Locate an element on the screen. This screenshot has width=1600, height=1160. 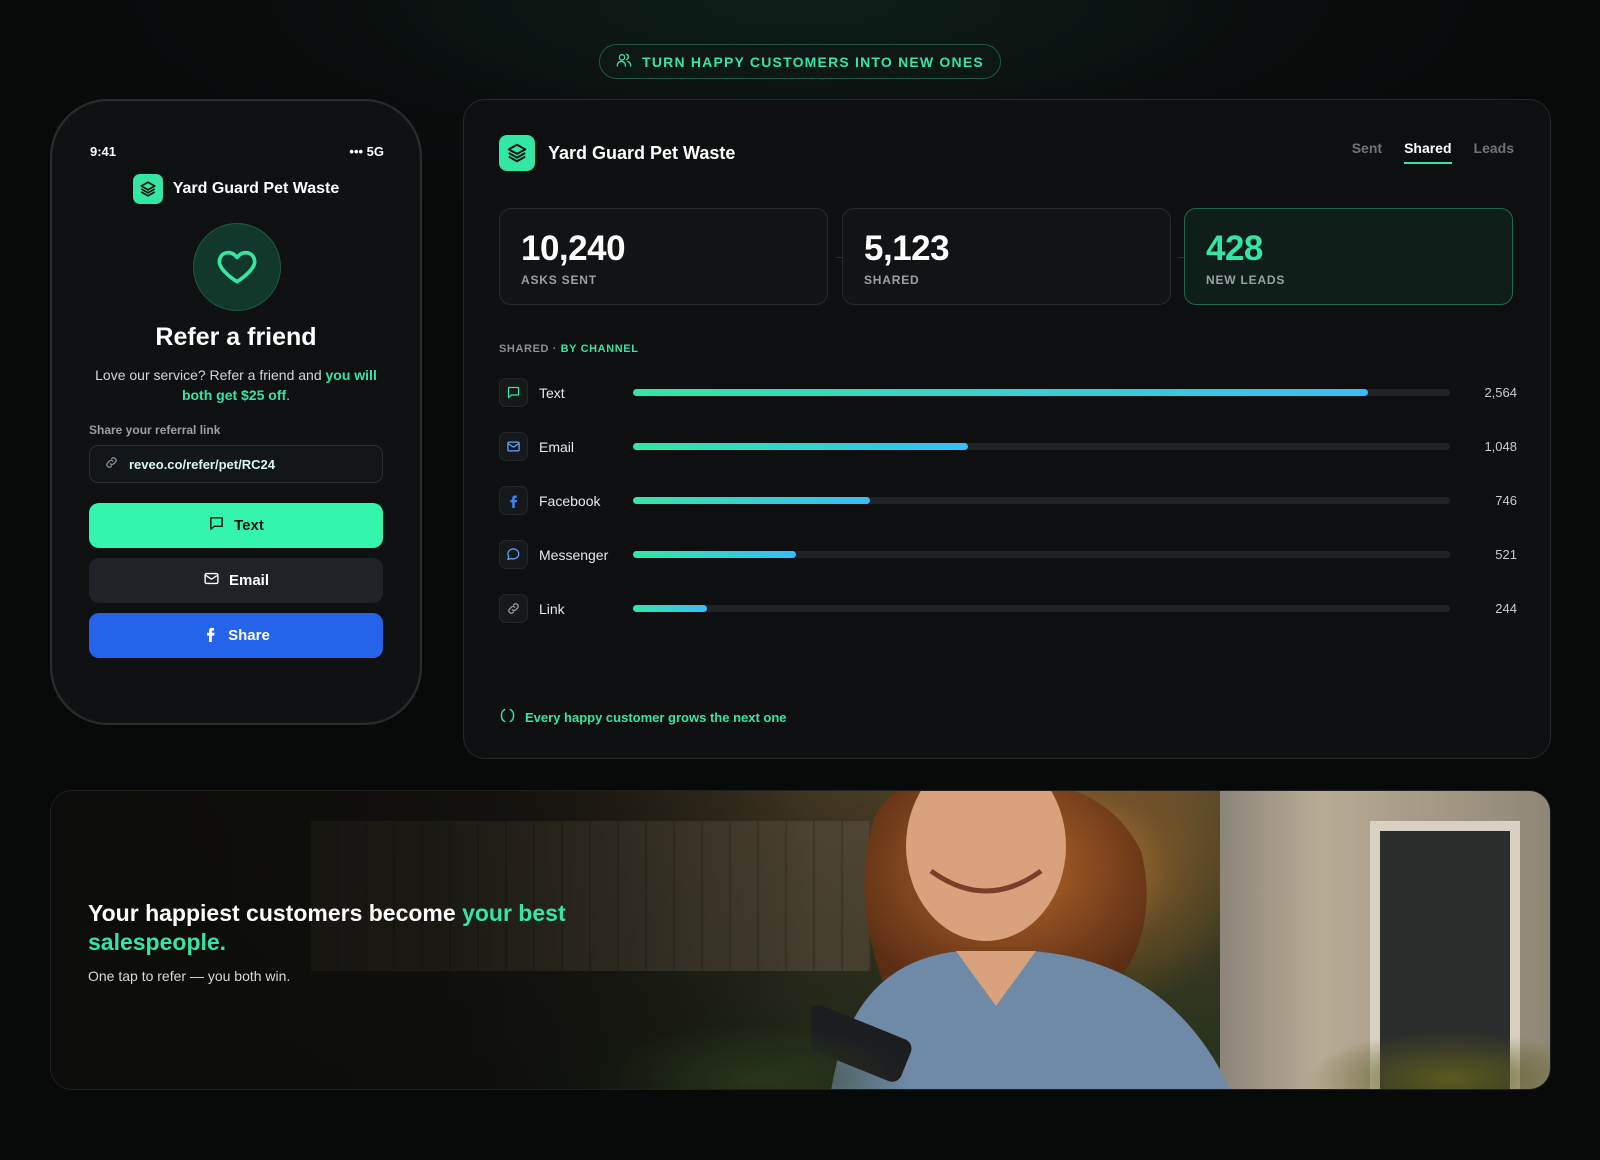
message-circle-icon is located at coordinates (513, 554).